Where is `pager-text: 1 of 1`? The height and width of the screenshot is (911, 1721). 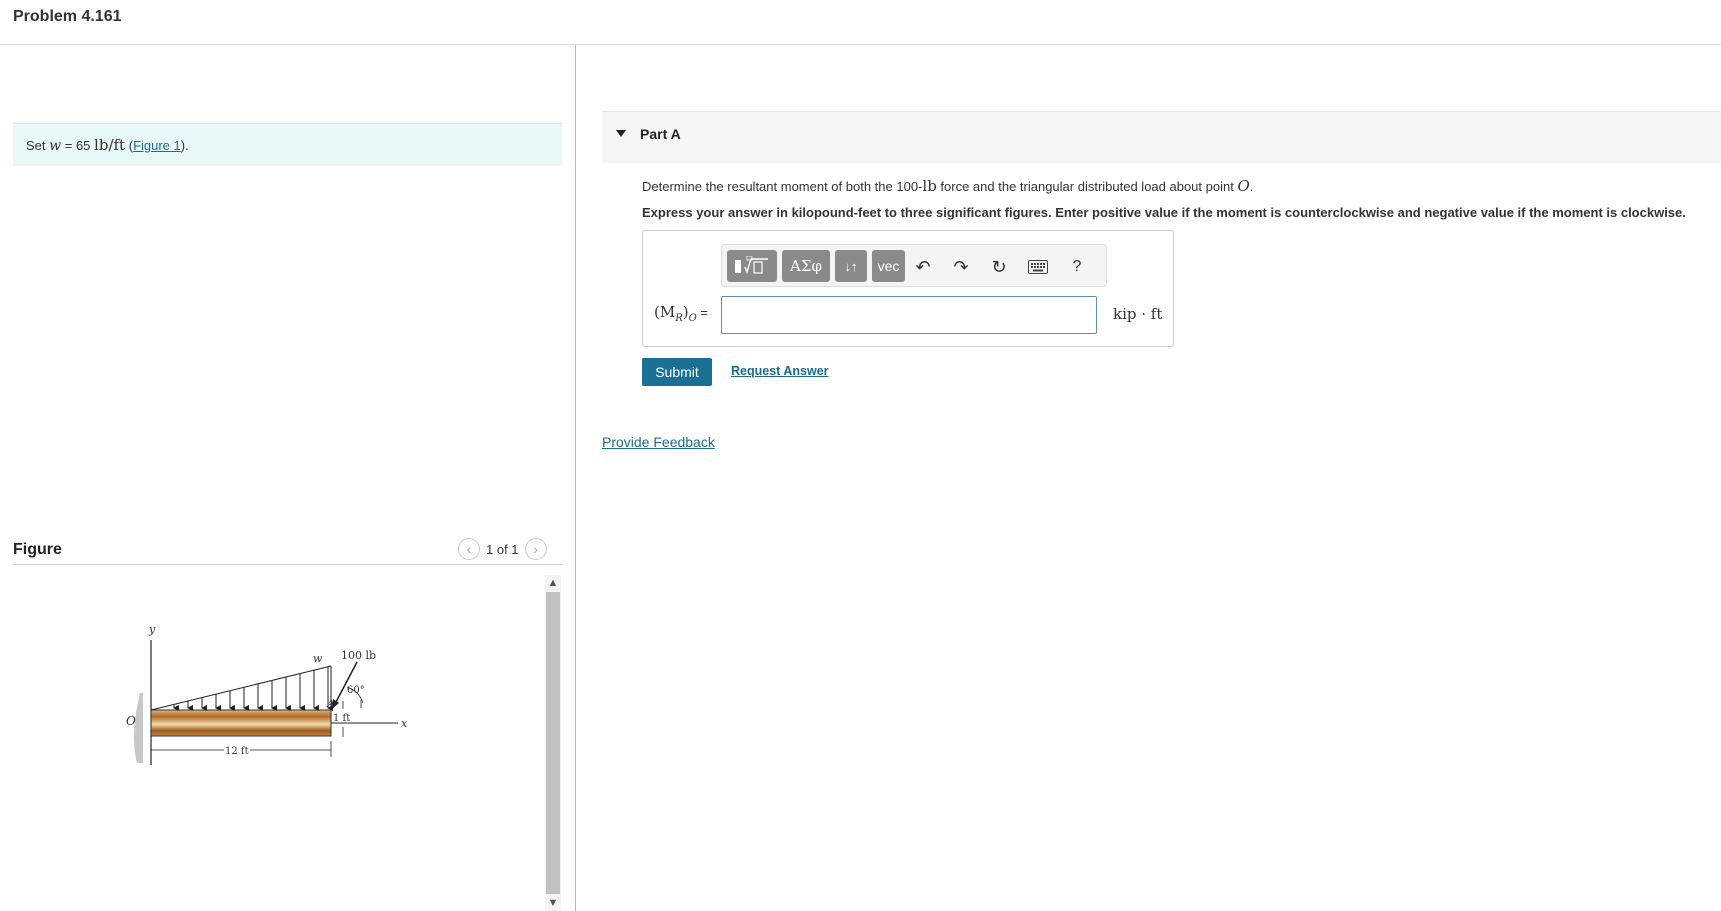
pager-text: 1 of 1 is located at coordinates (502, 549).